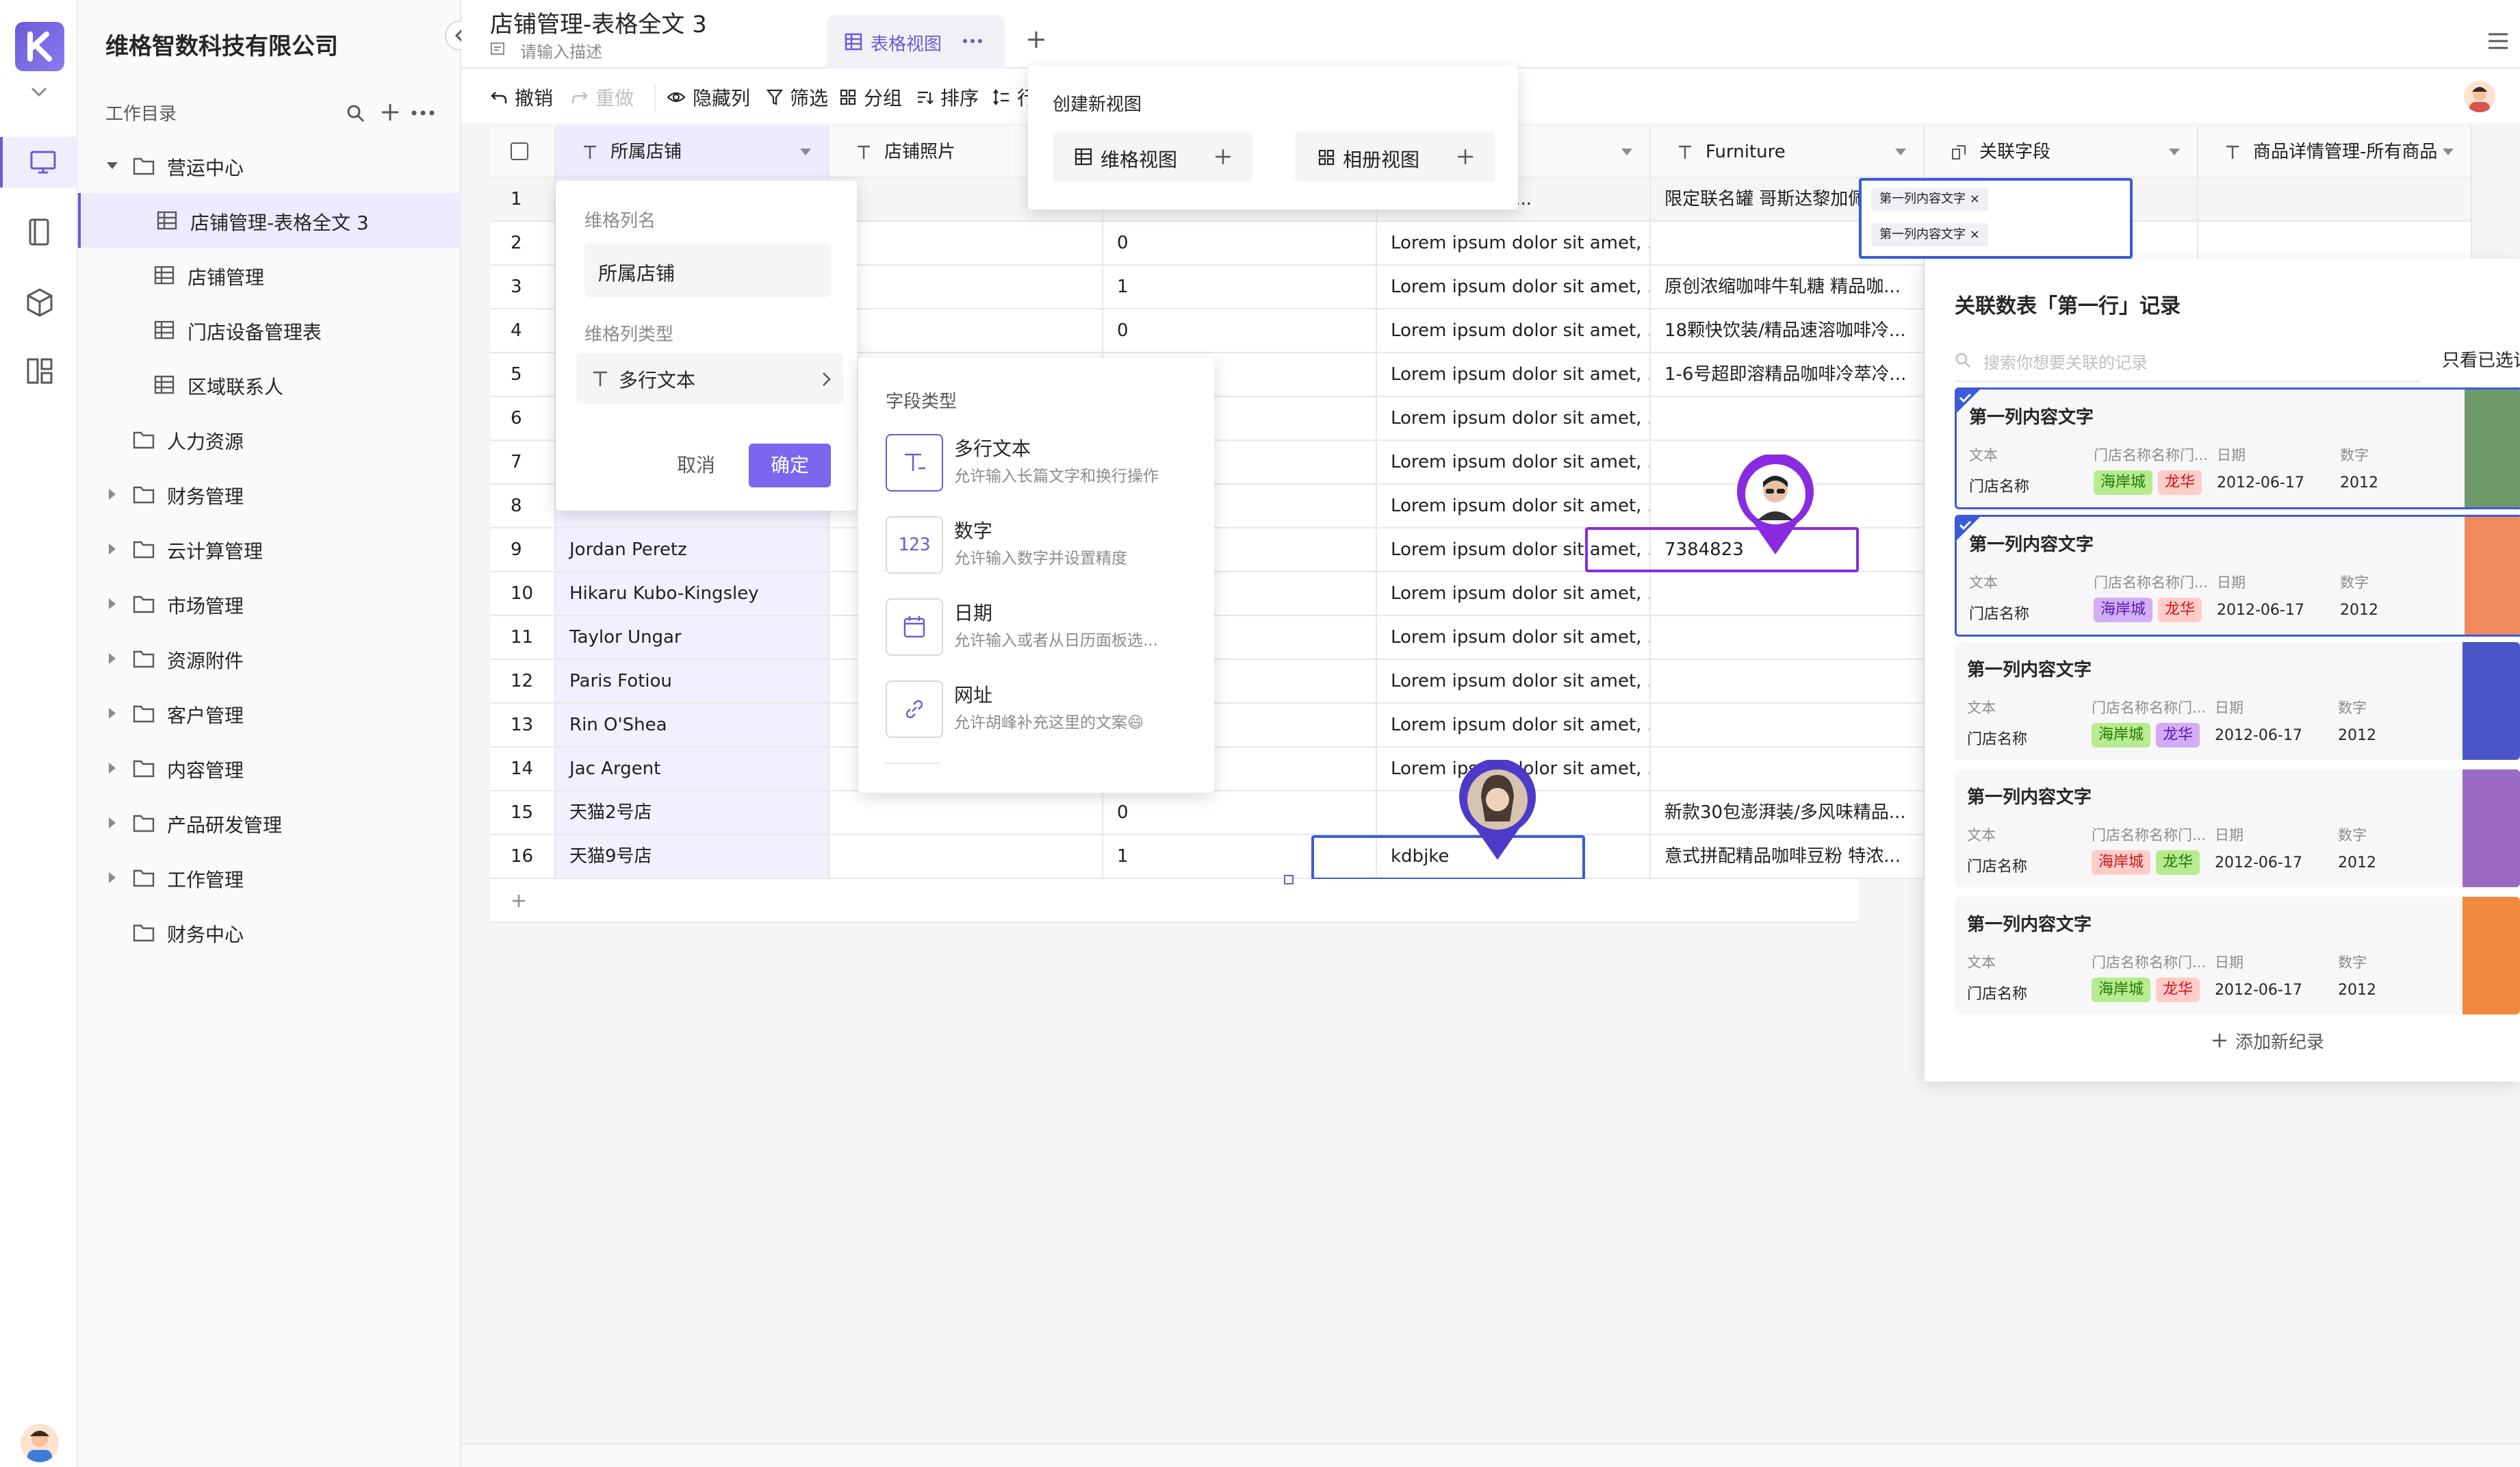  Describe the element at coordinates (269, 165) in the screenshot. I see `tree-item: 营运中心` at that location.